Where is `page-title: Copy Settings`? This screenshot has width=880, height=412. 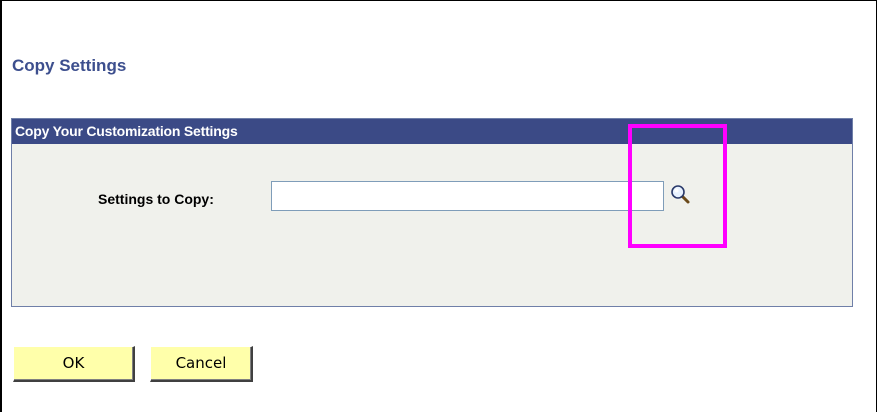
page-title: Copy Settings is located at coordinates (69, 65).